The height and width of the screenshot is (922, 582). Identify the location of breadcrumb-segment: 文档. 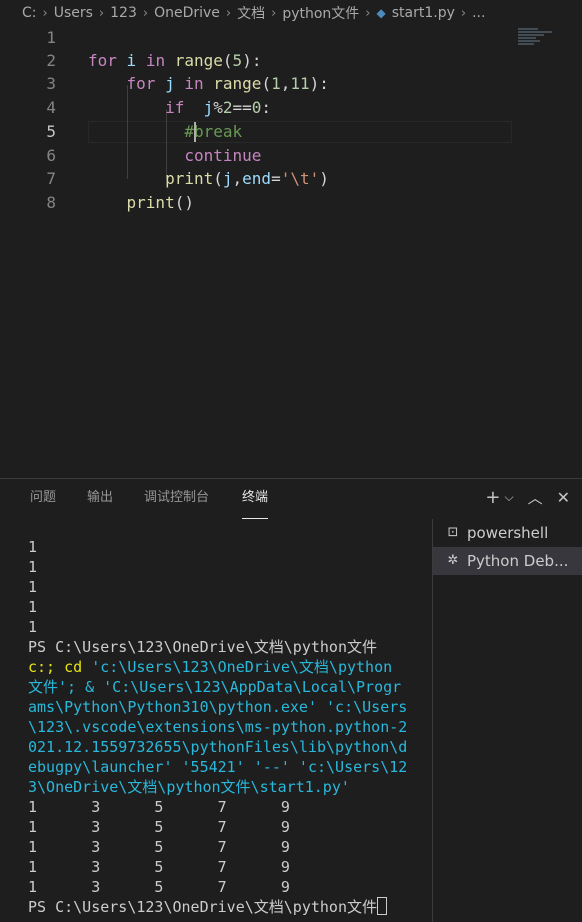
(251, 13).